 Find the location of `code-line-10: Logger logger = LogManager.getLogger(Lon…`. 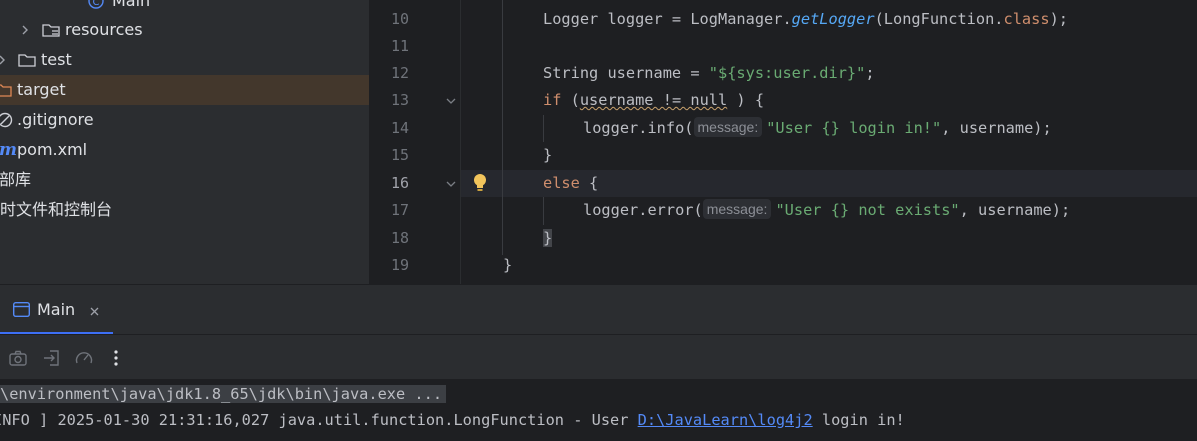

code-line-10: Logger logger = LogManager.getLogger(Lon… is located at coordinates (805, 19).